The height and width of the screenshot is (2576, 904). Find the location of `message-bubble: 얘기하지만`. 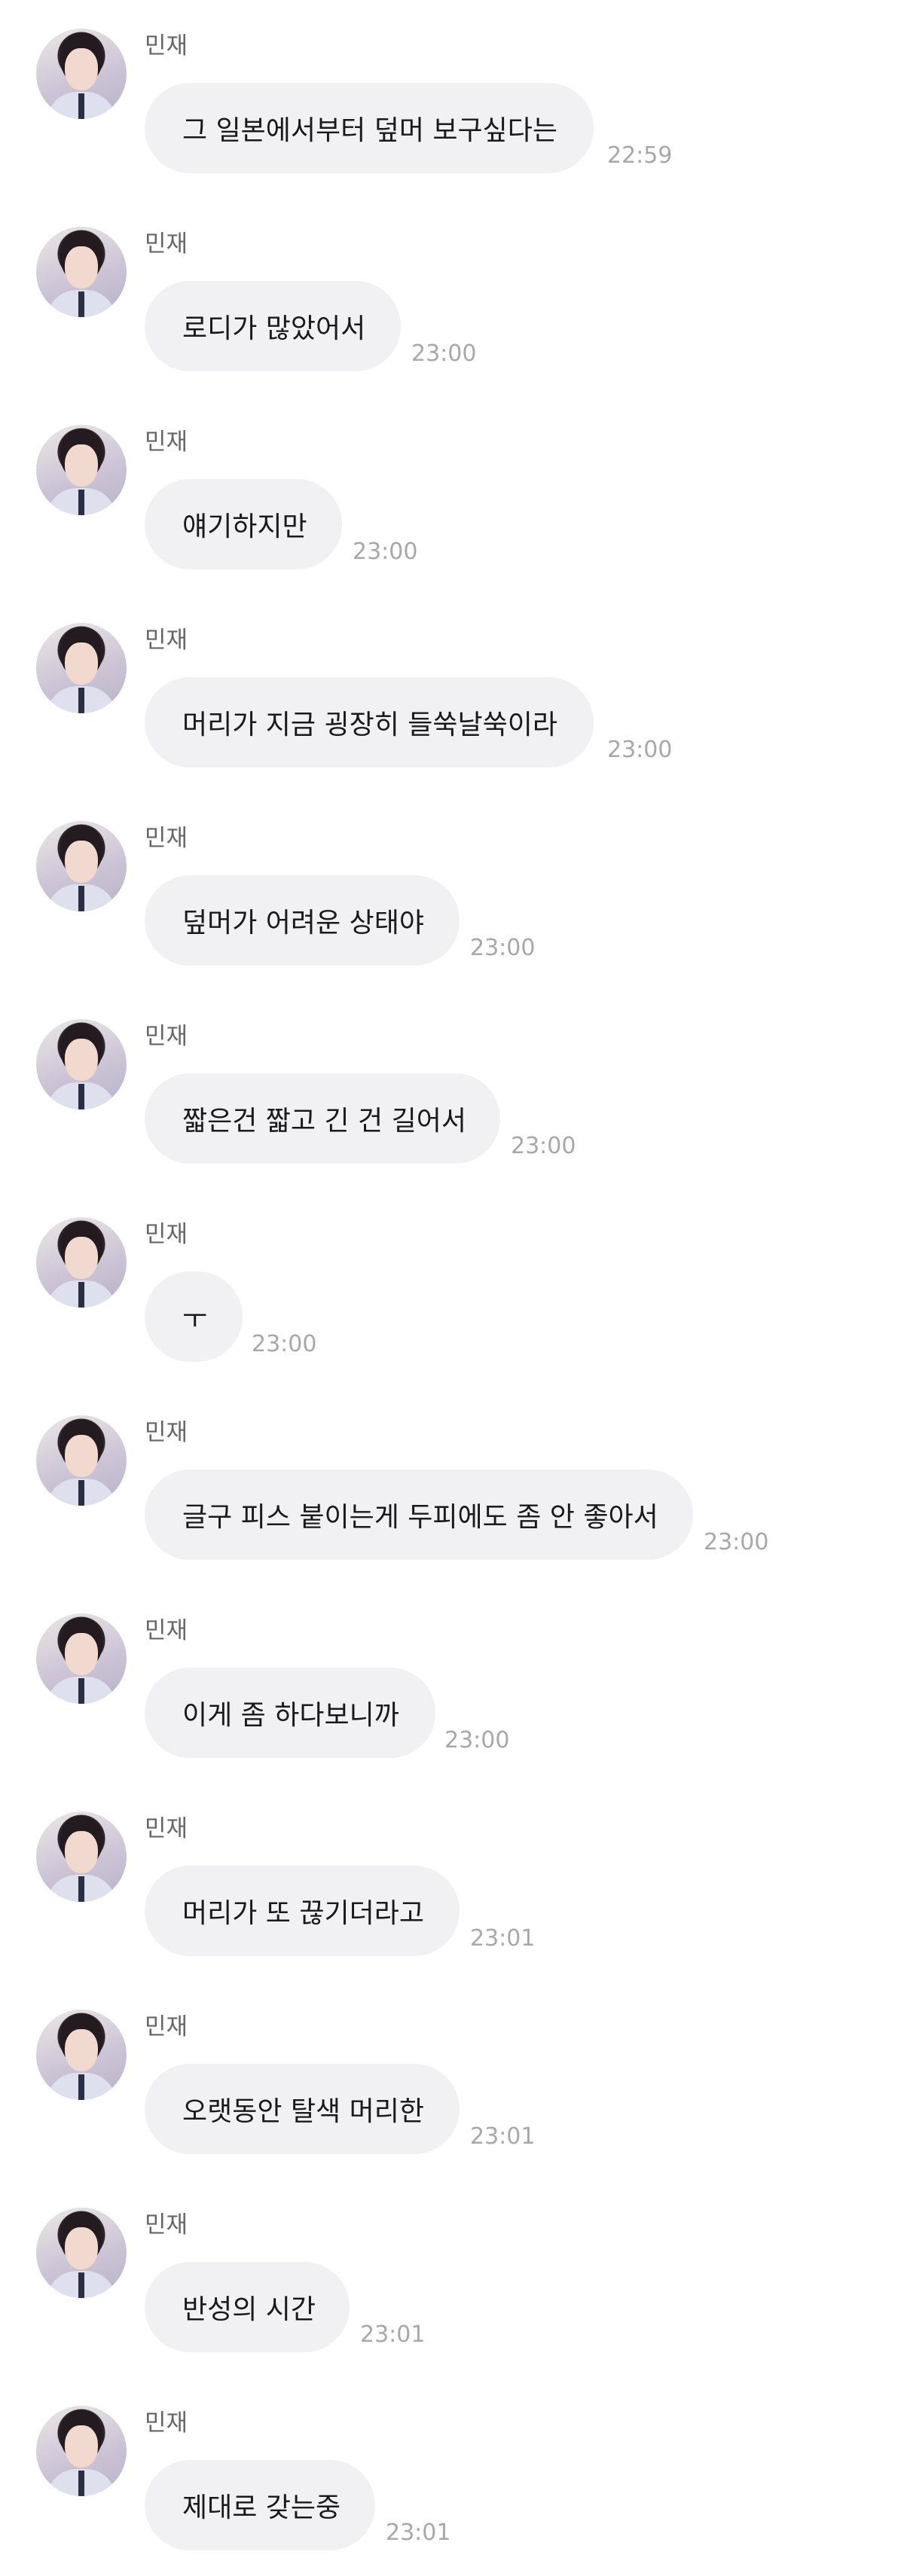

message-bubble: 얘기하지만 is located at coordinates (243, 524).